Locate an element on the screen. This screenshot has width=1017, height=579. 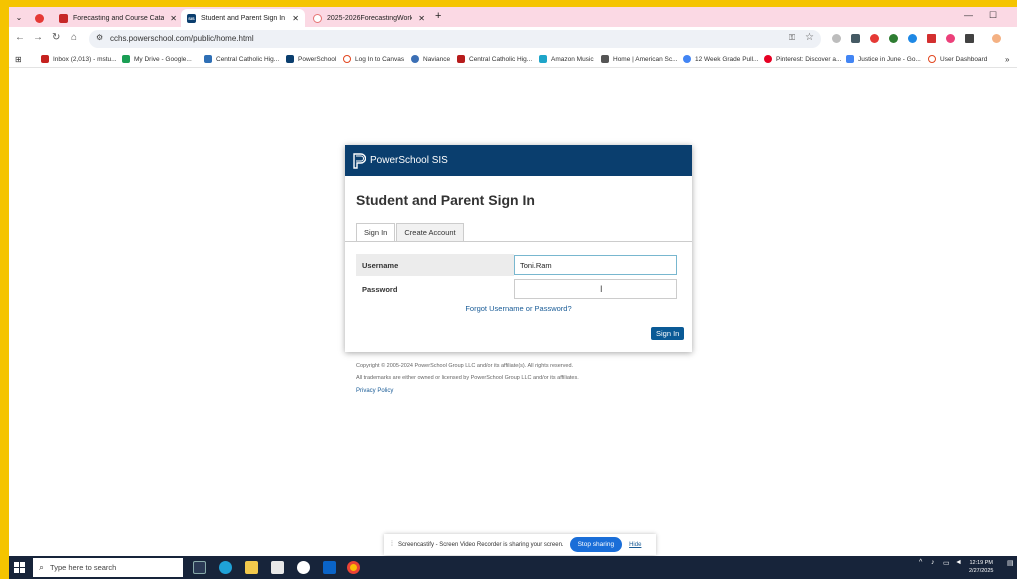
microphone-icon: ♪ is located at coordinates (933, 562).